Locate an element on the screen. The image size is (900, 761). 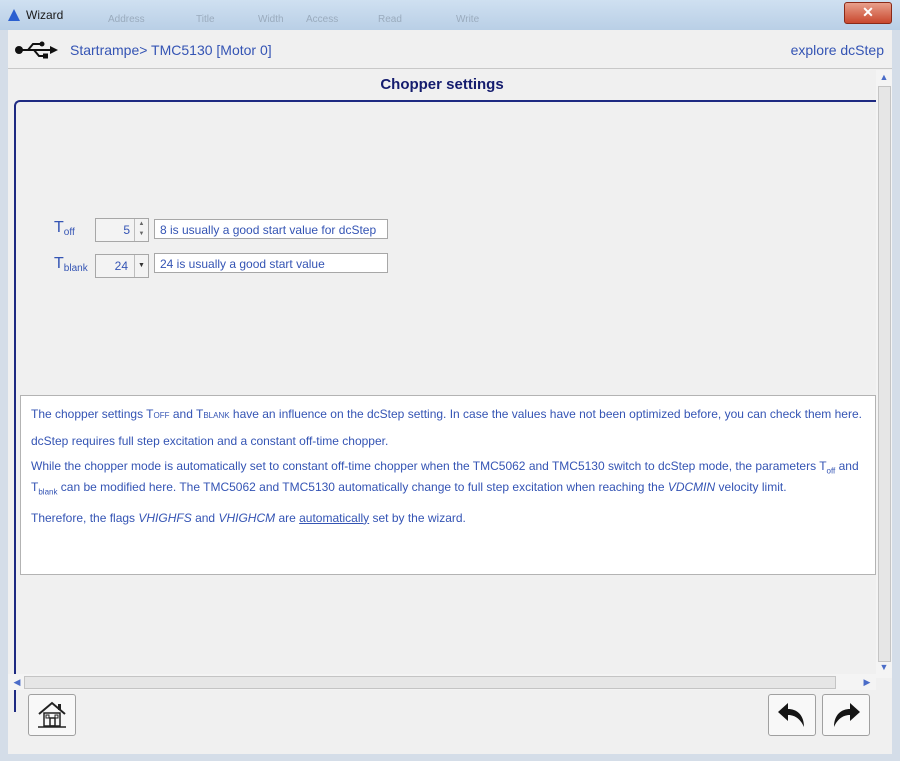
explore-dcstep-link: explore dcStep is located at coordinates (837, 50).